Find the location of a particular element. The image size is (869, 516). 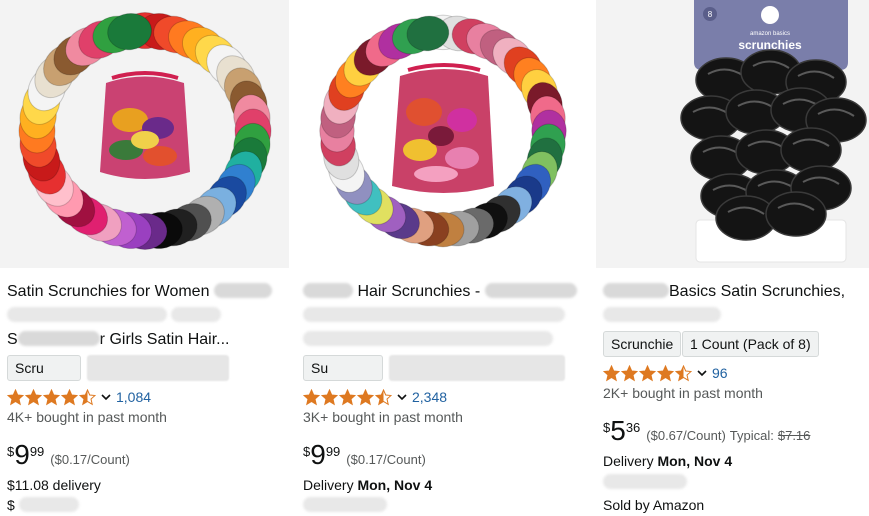

sold-by: Sold by Amazon is located at coordinates (654, 505).